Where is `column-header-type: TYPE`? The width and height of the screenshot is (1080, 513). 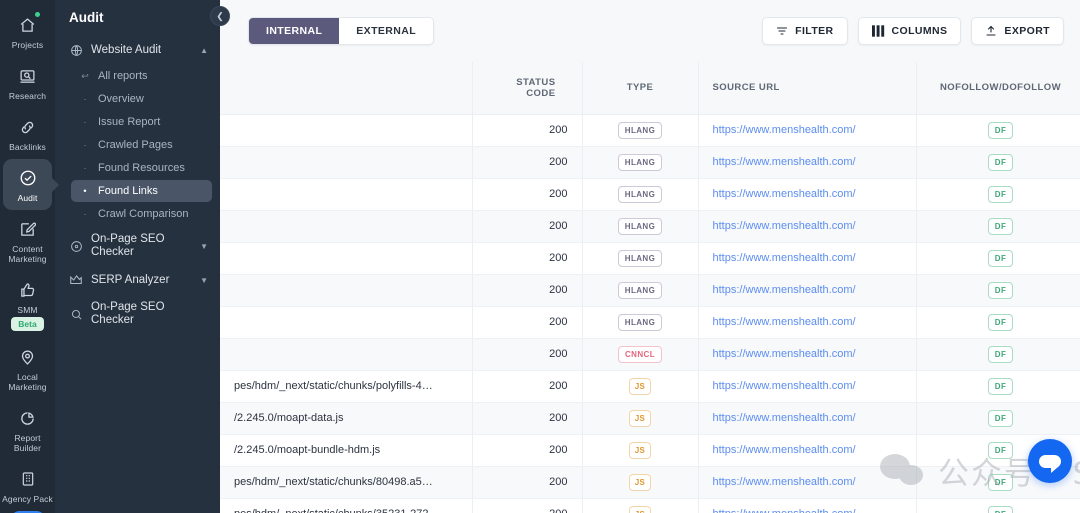
column-header-type: TYPE is located at coordinates (640, 88).